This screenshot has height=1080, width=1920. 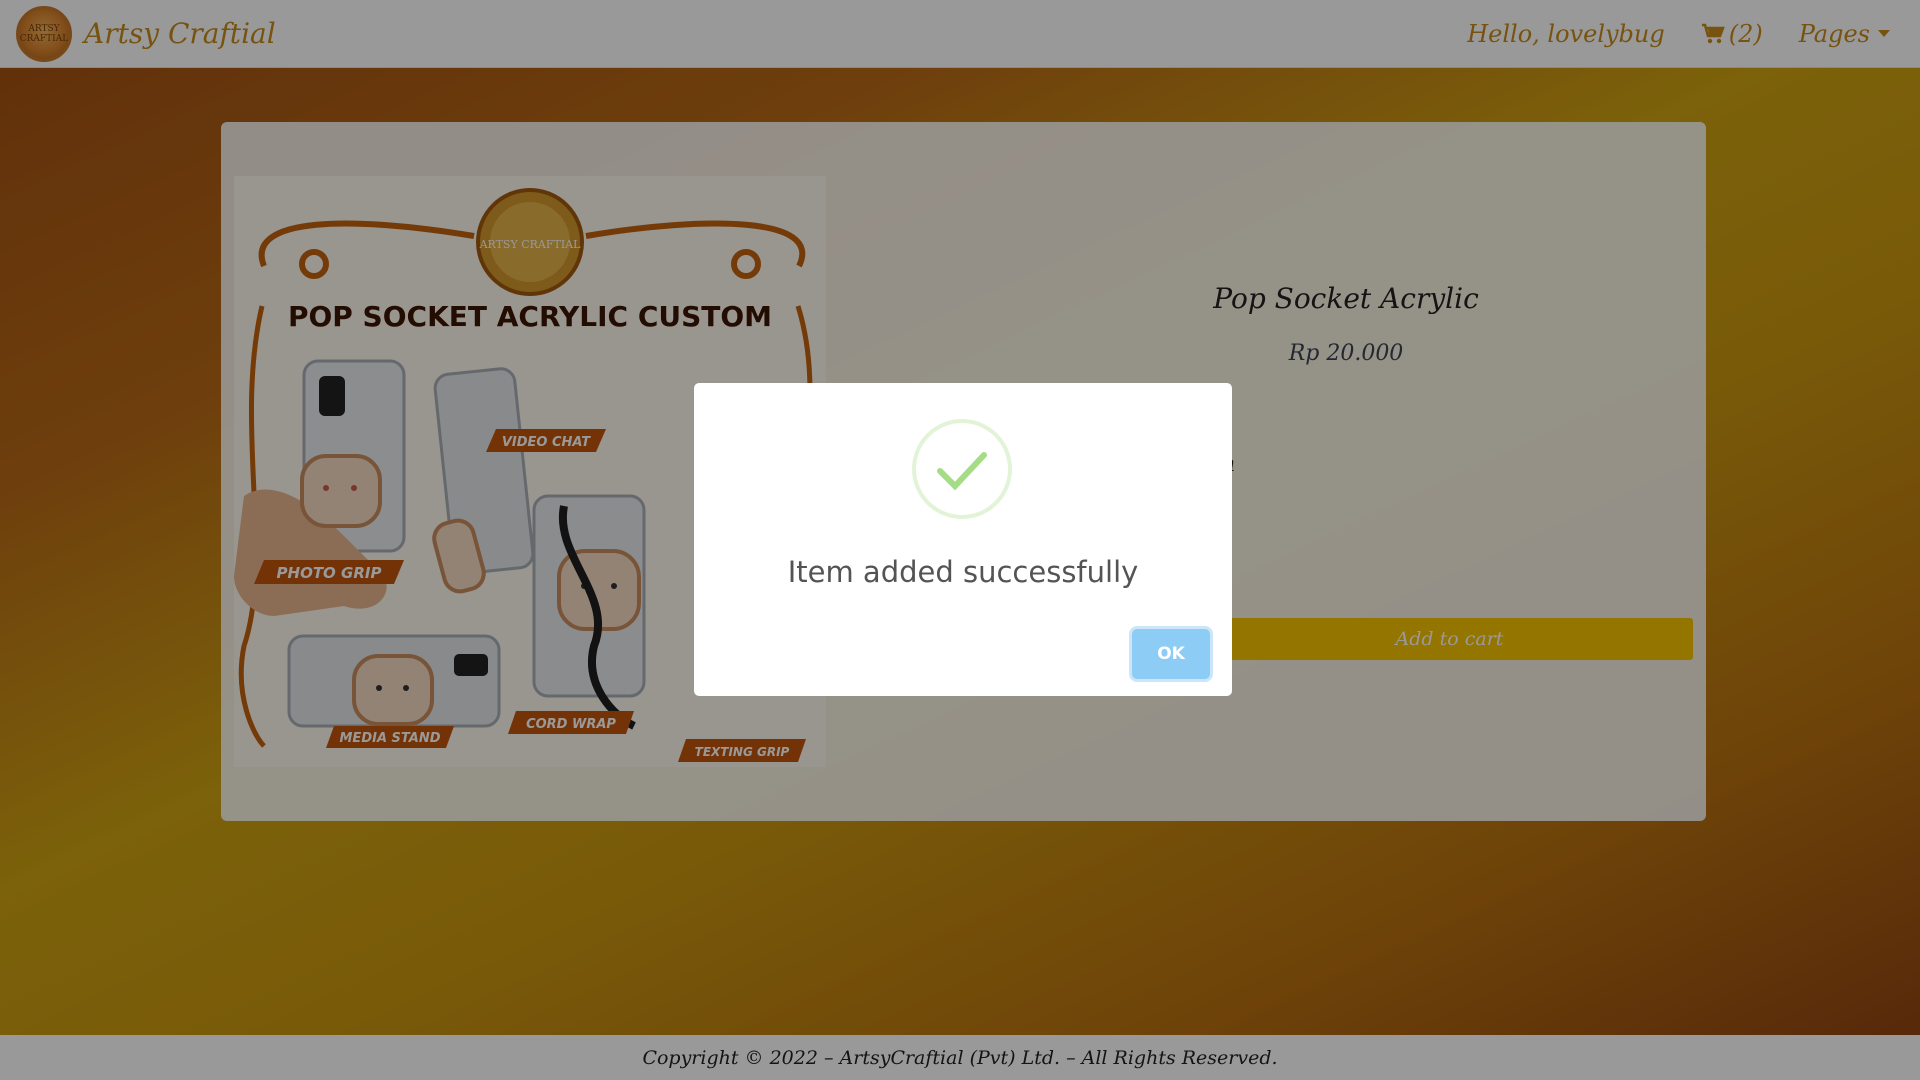 I want to click on check-mark, so click(x=962, y=471).